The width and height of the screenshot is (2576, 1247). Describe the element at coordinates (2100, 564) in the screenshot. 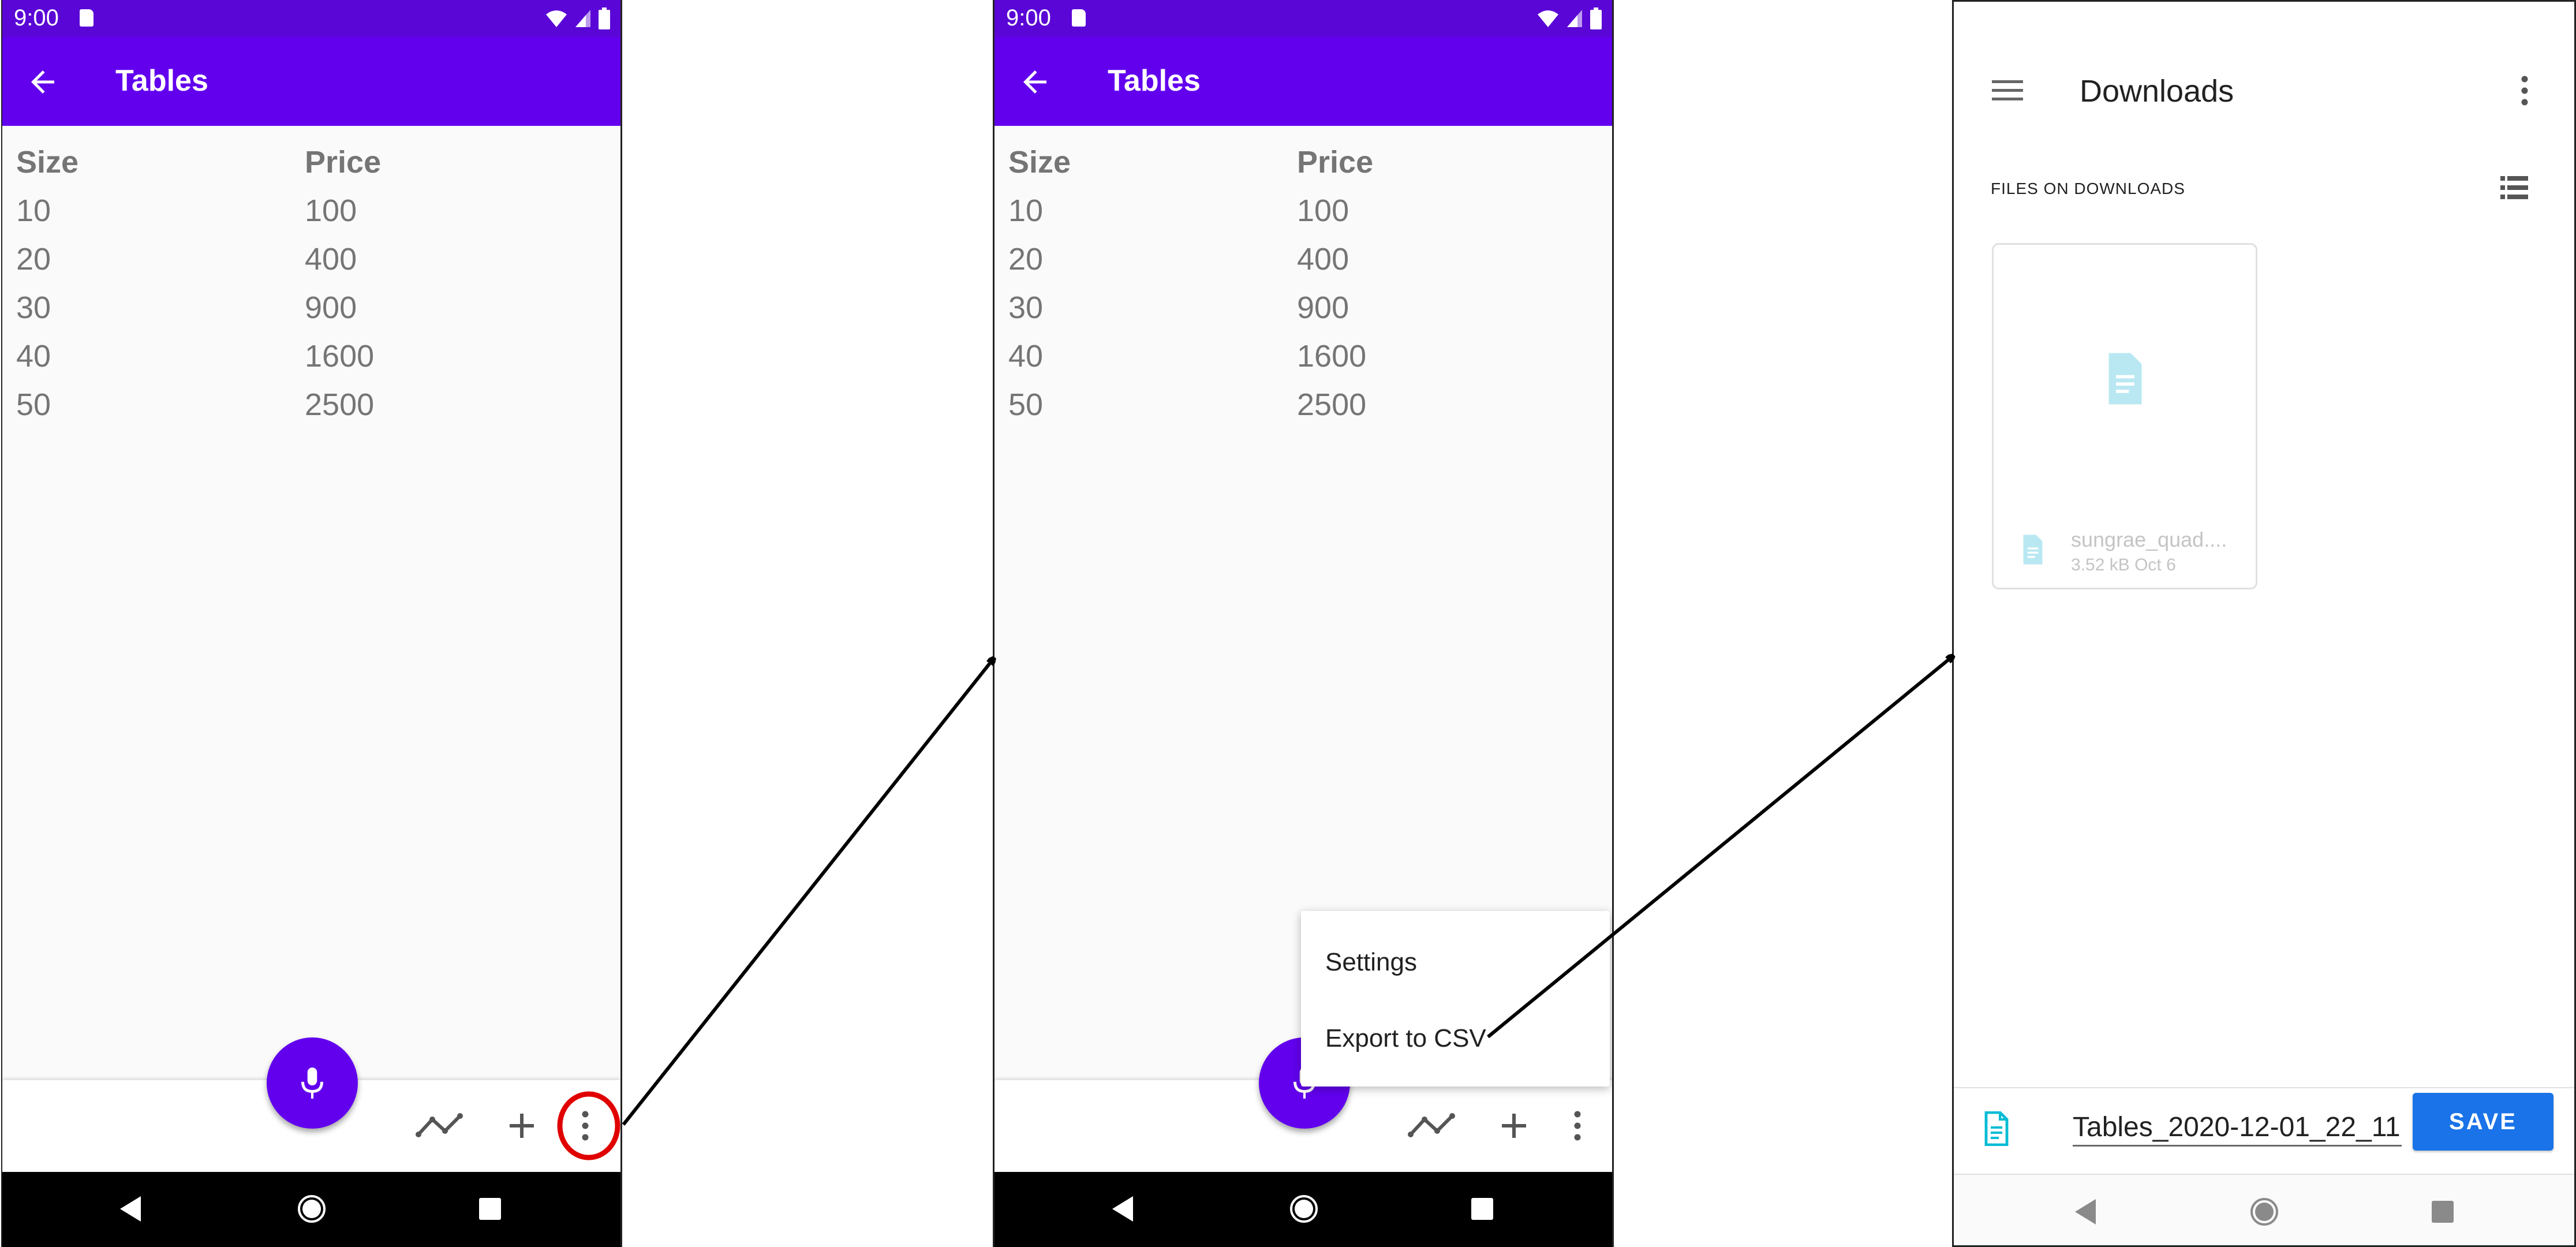

I see `file-size: 3.52 kB` at that location.